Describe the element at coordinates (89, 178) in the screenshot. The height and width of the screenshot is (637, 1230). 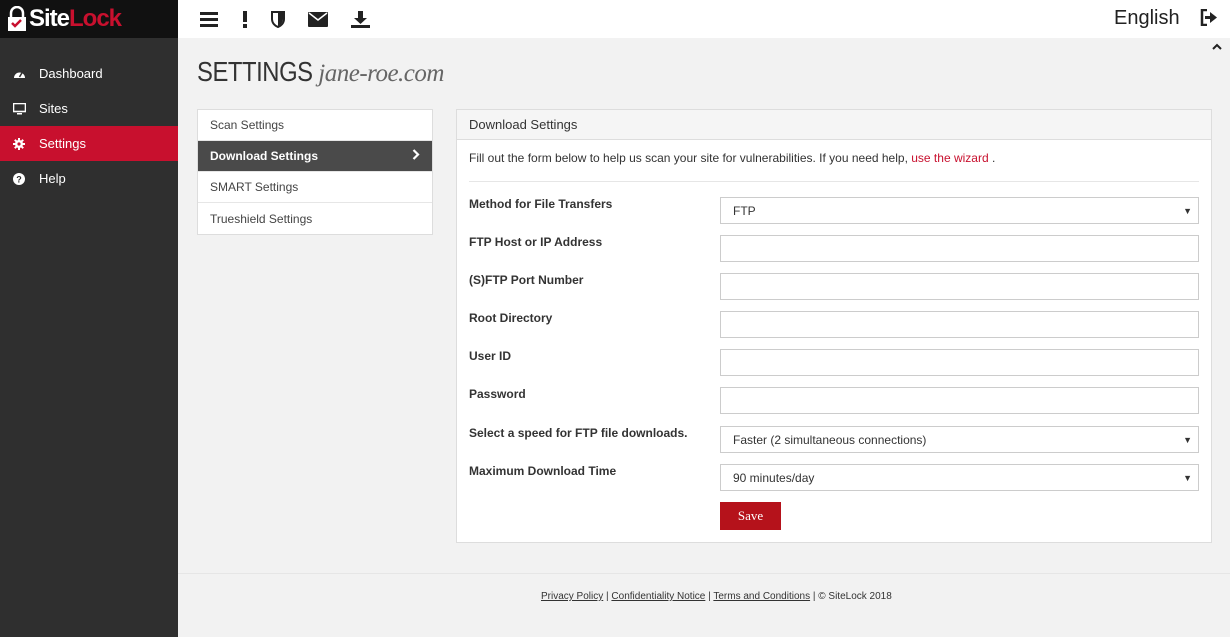
I see `sidebar-item-help: ? Help` at that location.